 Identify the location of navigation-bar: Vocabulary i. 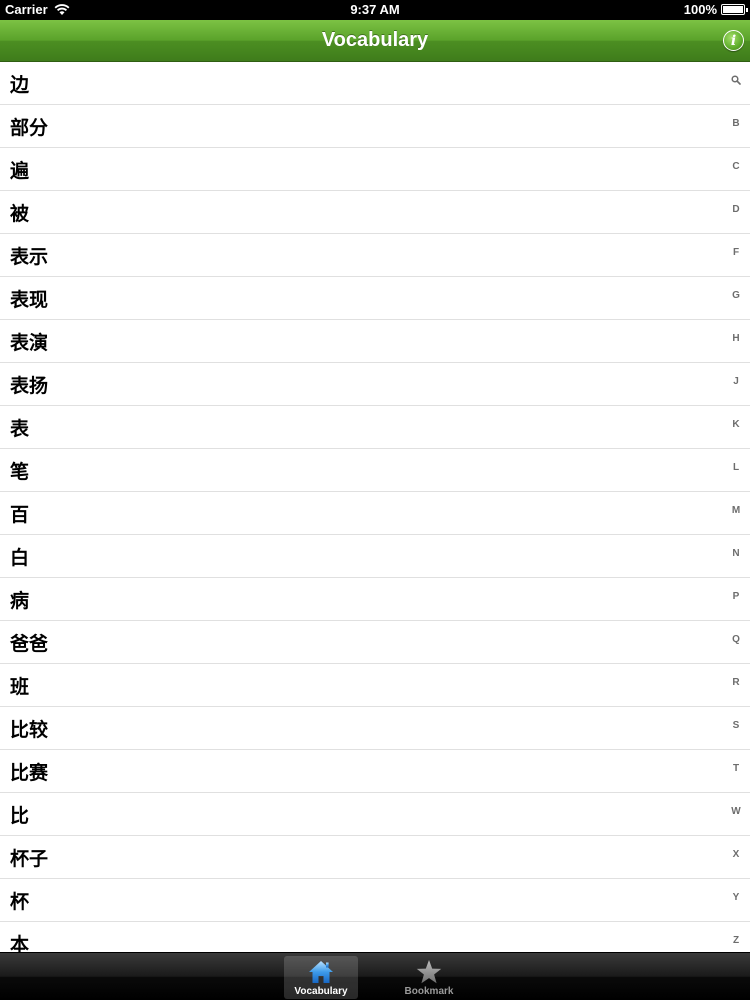
(375, 41).